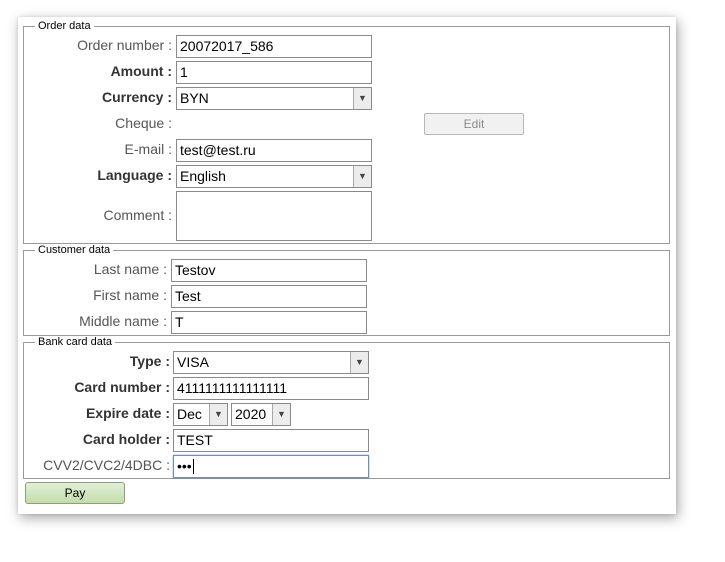  What do you see at coordinates (269, 322) in the screenshot?
I see `middle-name-input: T` at bounding box center [269, 322].